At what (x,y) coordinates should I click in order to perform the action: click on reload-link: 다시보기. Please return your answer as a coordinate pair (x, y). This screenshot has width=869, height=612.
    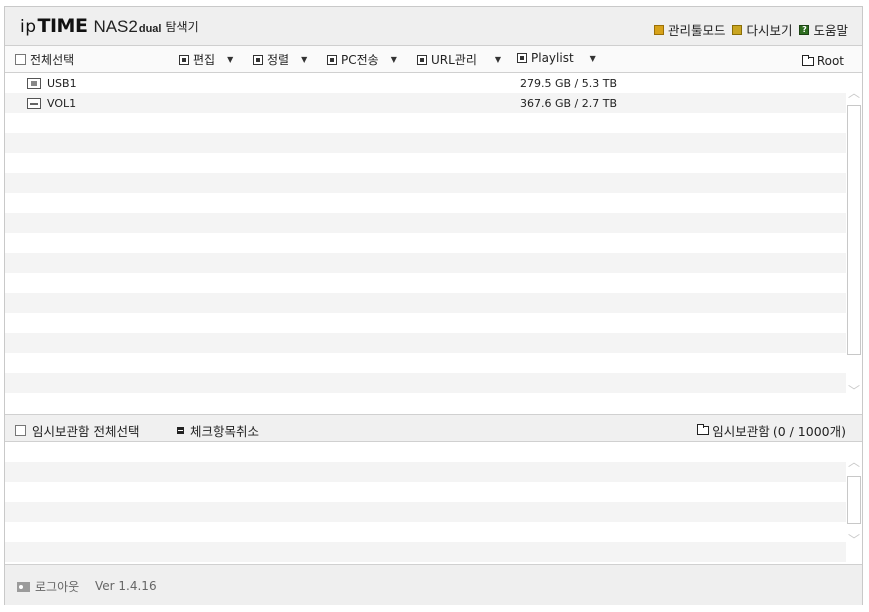
    Looking at the image, I should click on (762, 29).